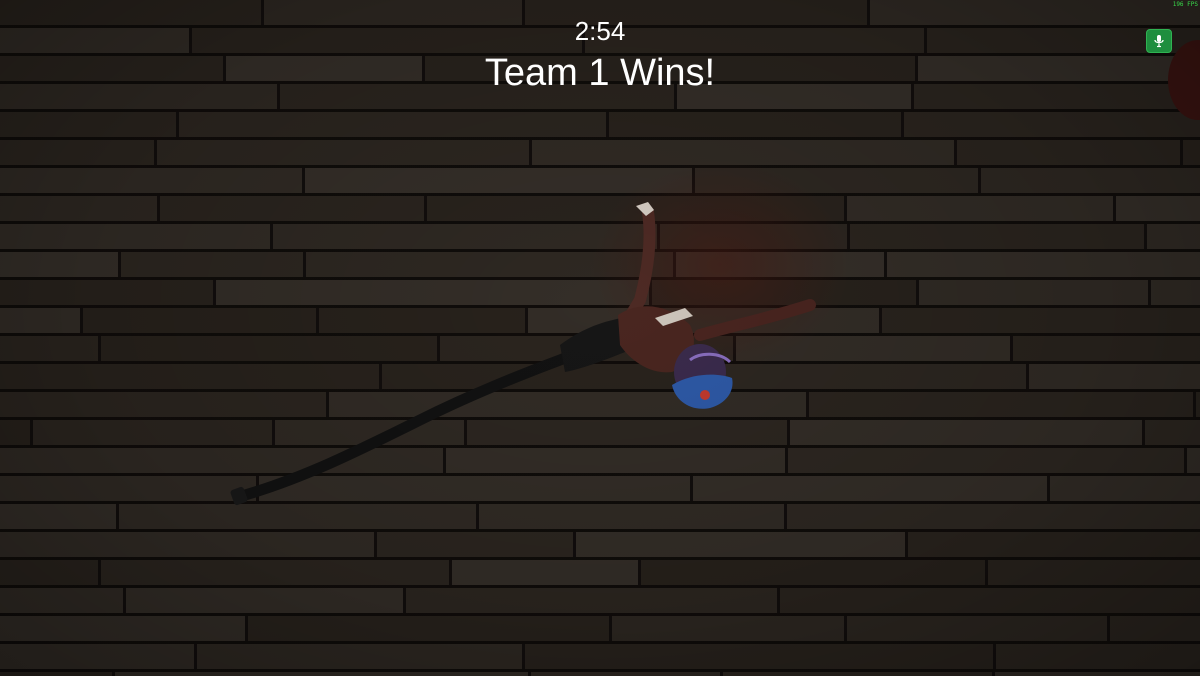  Describe the element at coordinates (239, 496) in the screenshot. I see `scarf-tip` at that location.